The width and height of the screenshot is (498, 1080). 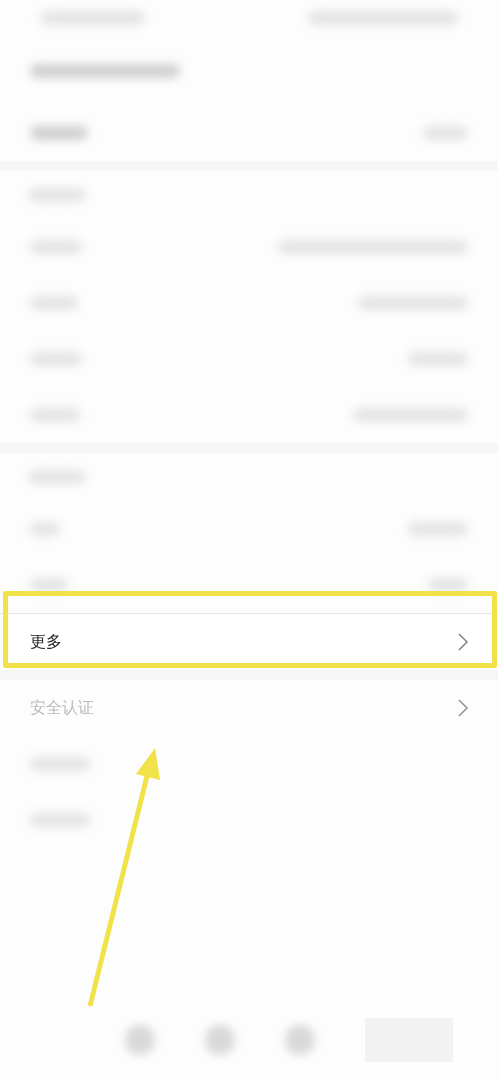 What do you see at coordinates (46, 642) in the screenshot?
I see `row-label: 更多` at bounding box center [46, 642].